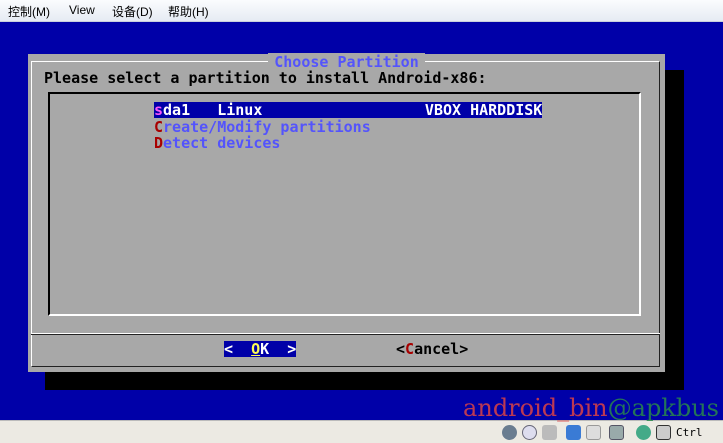  Describe the element at coordinates (217, 143) in the screenshot. I see `list-item-detect-devices: Detect devices` at that location.